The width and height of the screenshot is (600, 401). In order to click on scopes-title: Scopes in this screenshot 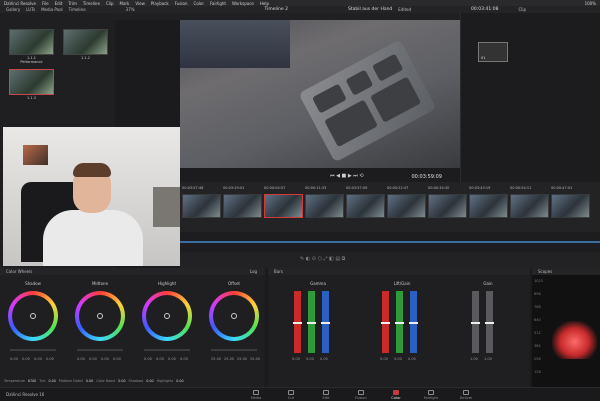, I will do `click(545, 271)`.